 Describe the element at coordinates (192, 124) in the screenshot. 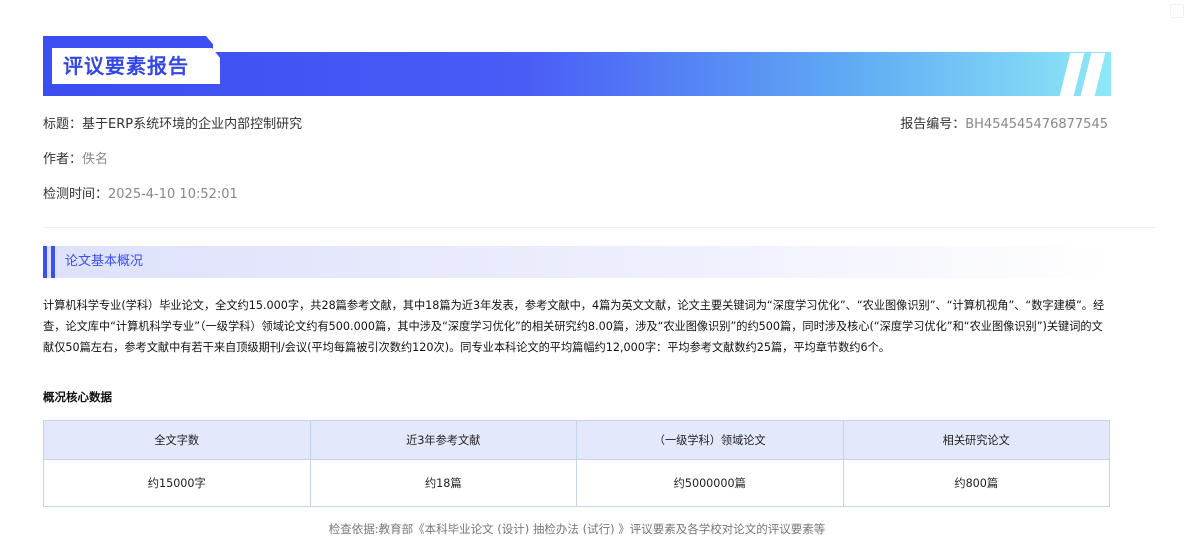

I see `title-value: 基于ERP系统环境的企业内部控制研究` at that location.